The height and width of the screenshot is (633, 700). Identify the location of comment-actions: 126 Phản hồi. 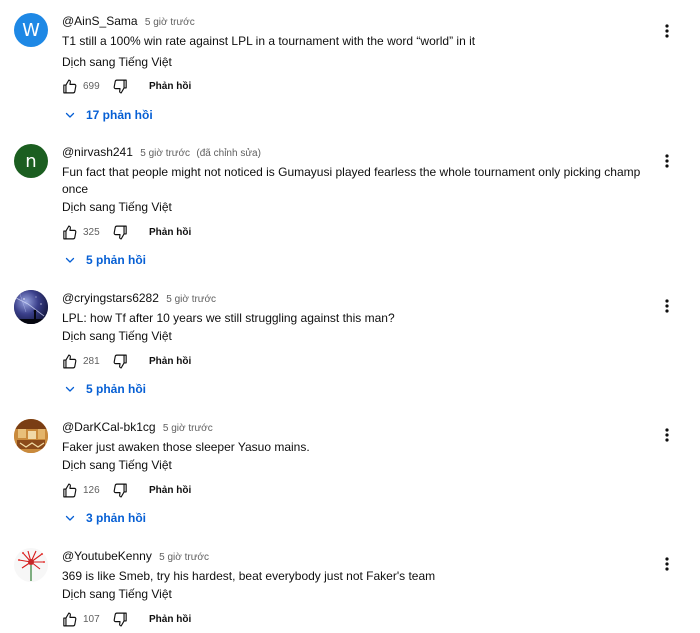
(125, 490).